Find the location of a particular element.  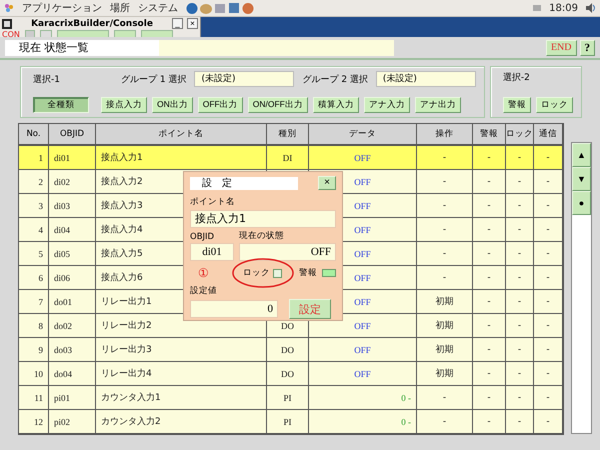

table-cell: di02 is located at coordinates (72, 182).